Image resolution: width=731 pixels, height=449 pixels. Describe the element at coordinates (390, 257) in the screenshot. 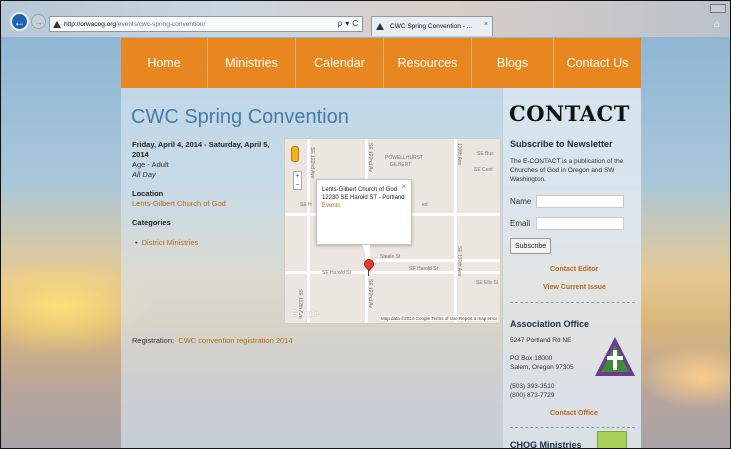

I see `street-label: Steele St` at that location.